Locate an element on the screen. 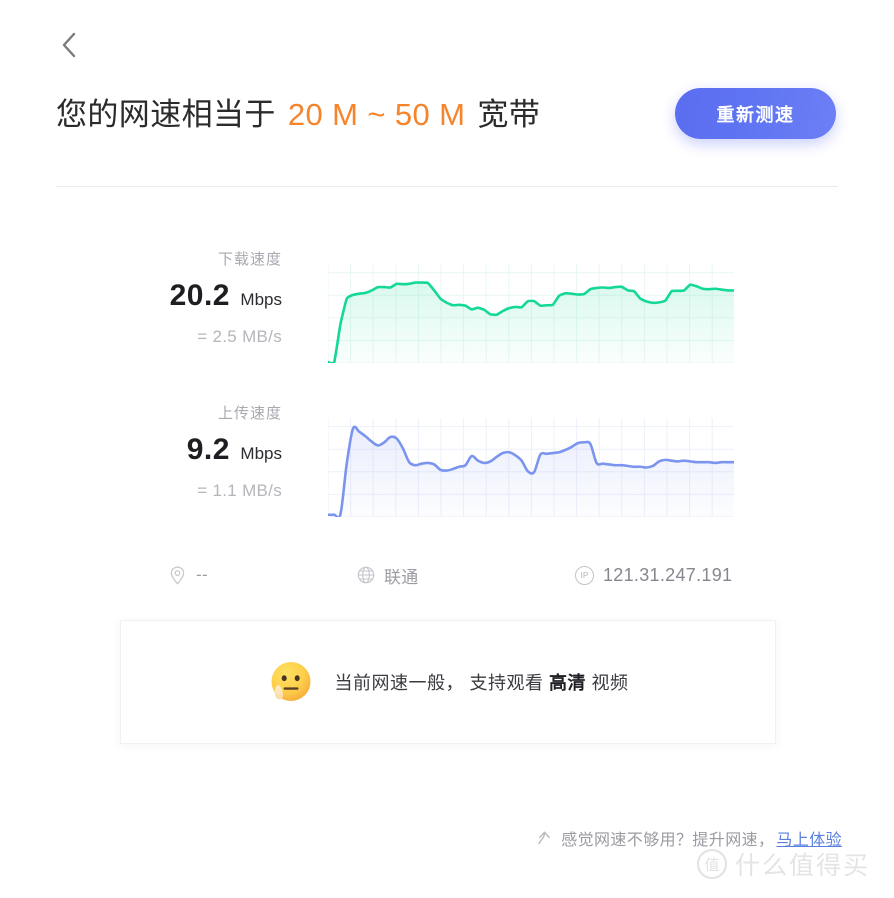  watermark-text: 什么值得买 is located at coordinates (802, 866).